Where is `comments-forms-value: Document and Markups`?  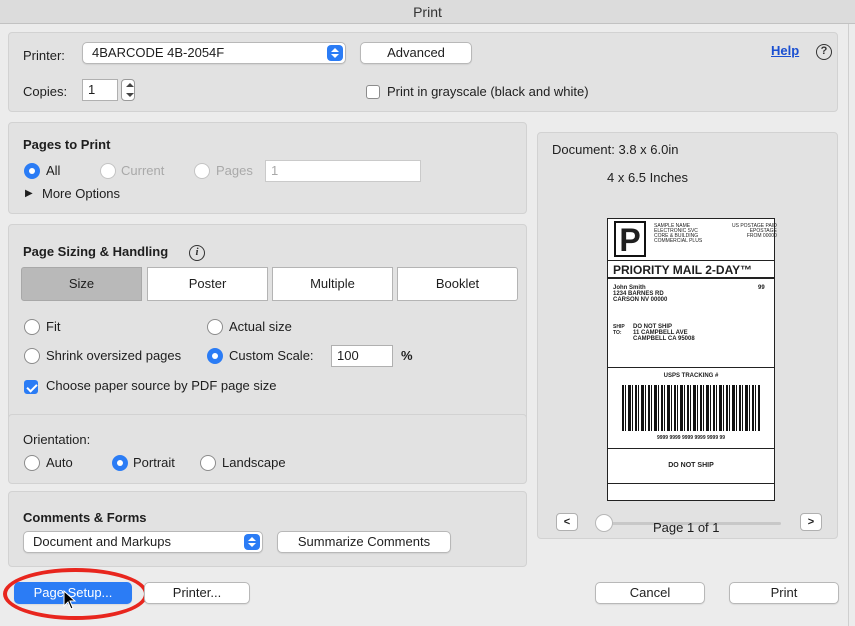 comments-forms-value: Document and Markups is located at coordinates (102, 541).